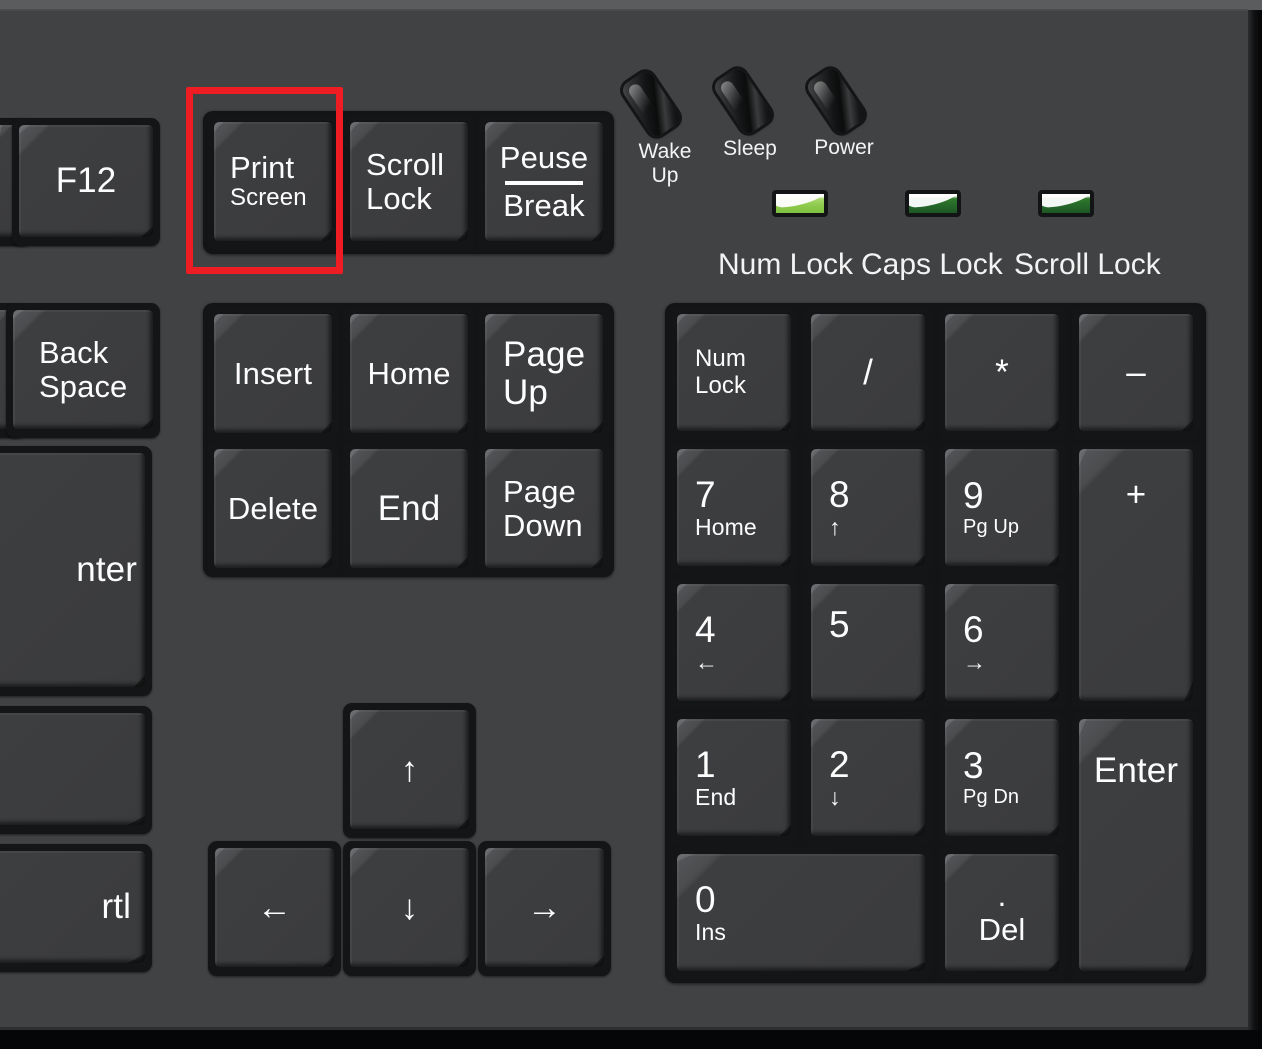 This screenshot has height=1049, width=1262. I want to click on key-f12: F12, so click(86, 182).